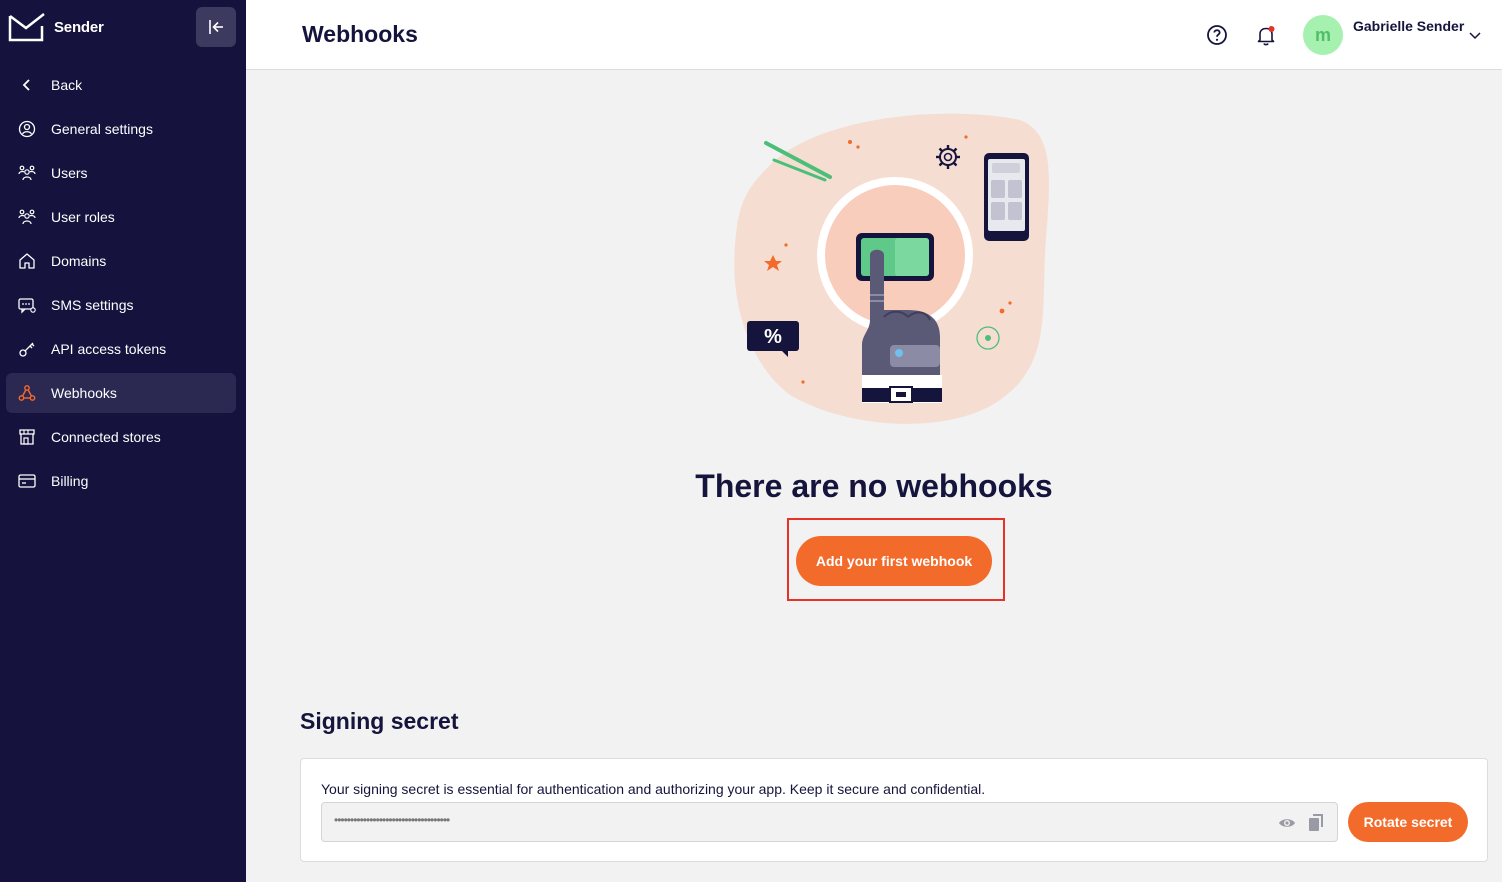 This screenshot has width=1502, height=882. I want to click on sidebar-item-billing: Billing, so click(121, 481).